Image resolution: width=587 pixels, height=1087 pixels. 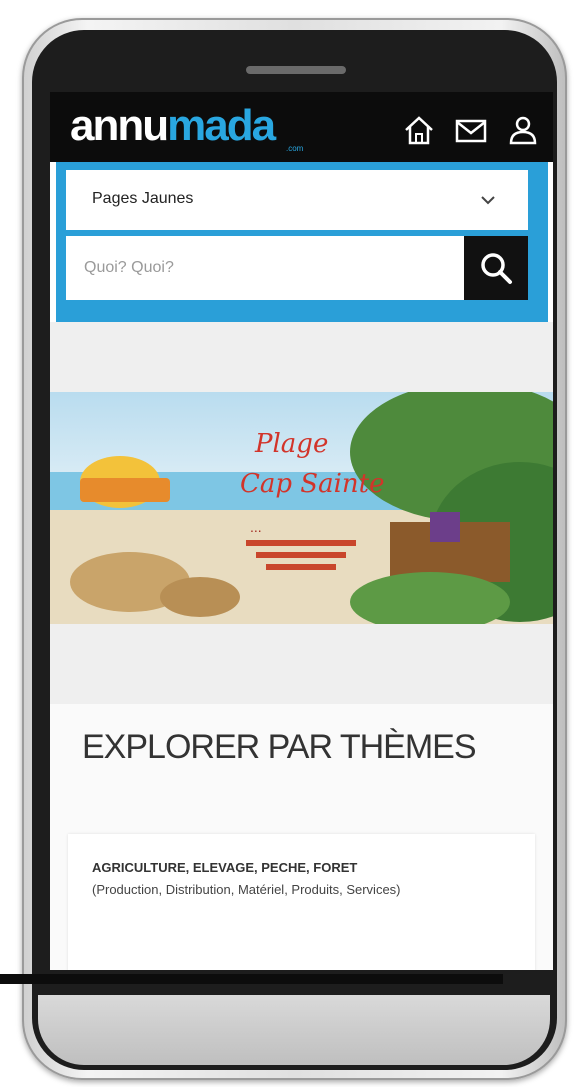 What do you see at coordinates (279, 747) in the screenshot?
I see `section-title: EXPLORER PAR THÈMES` at bounding box center [279, 747].